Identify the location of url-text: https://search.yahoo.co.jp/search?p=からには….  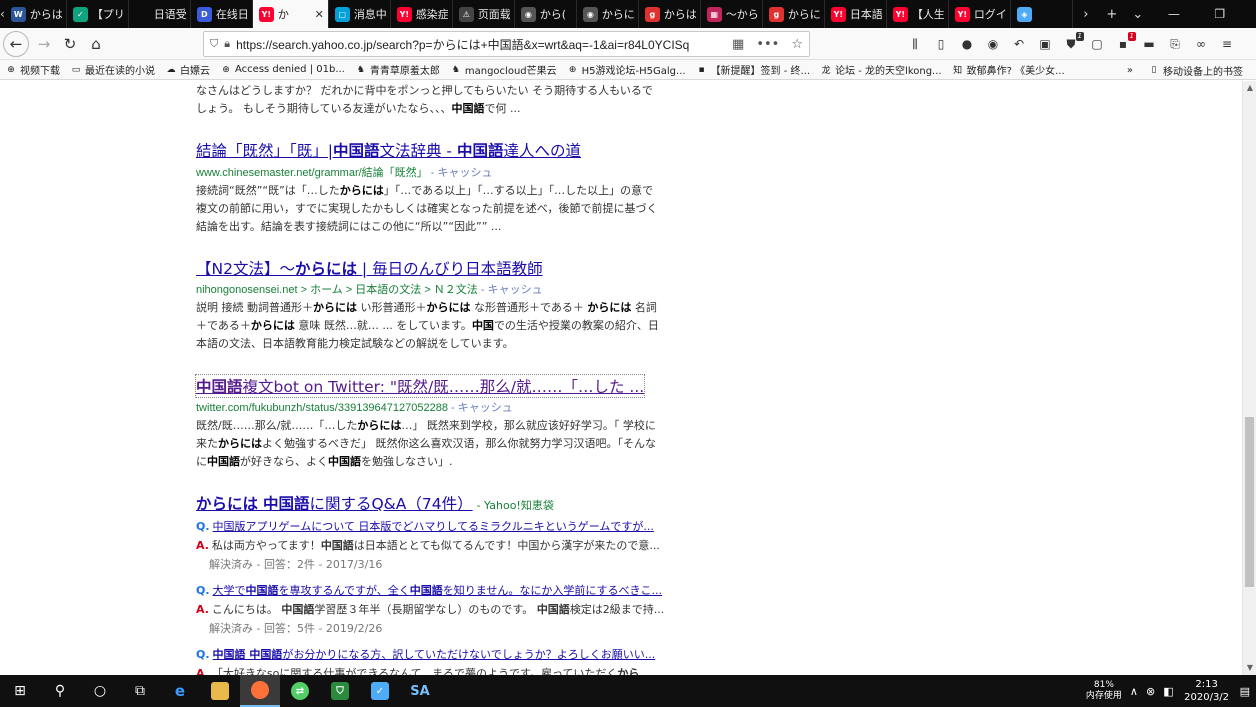
(484, 44).